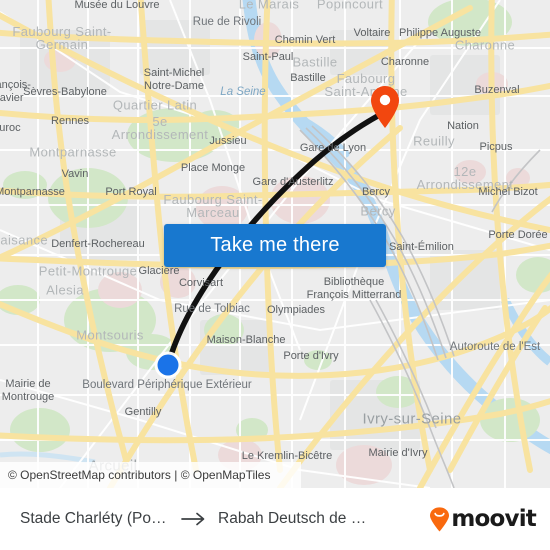  Describe the element at coordinates (168, 365) in the screenshot. I see `origin-marker-icon` at that location.